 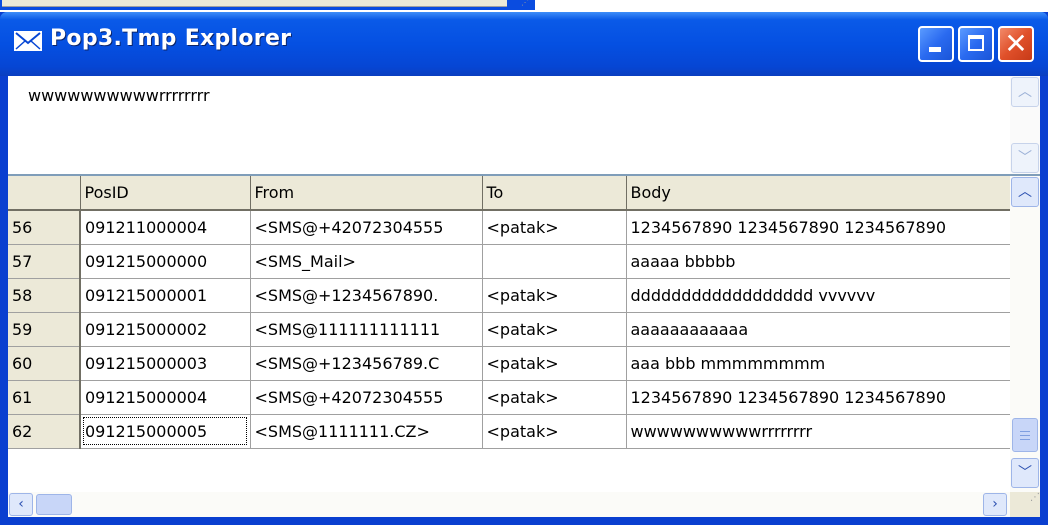 What do you see at coordinates (509, 504) in the screenshot?
I see `grid-horizontal-scrollbar: ‹ ›` at bounding box center [509, 504].